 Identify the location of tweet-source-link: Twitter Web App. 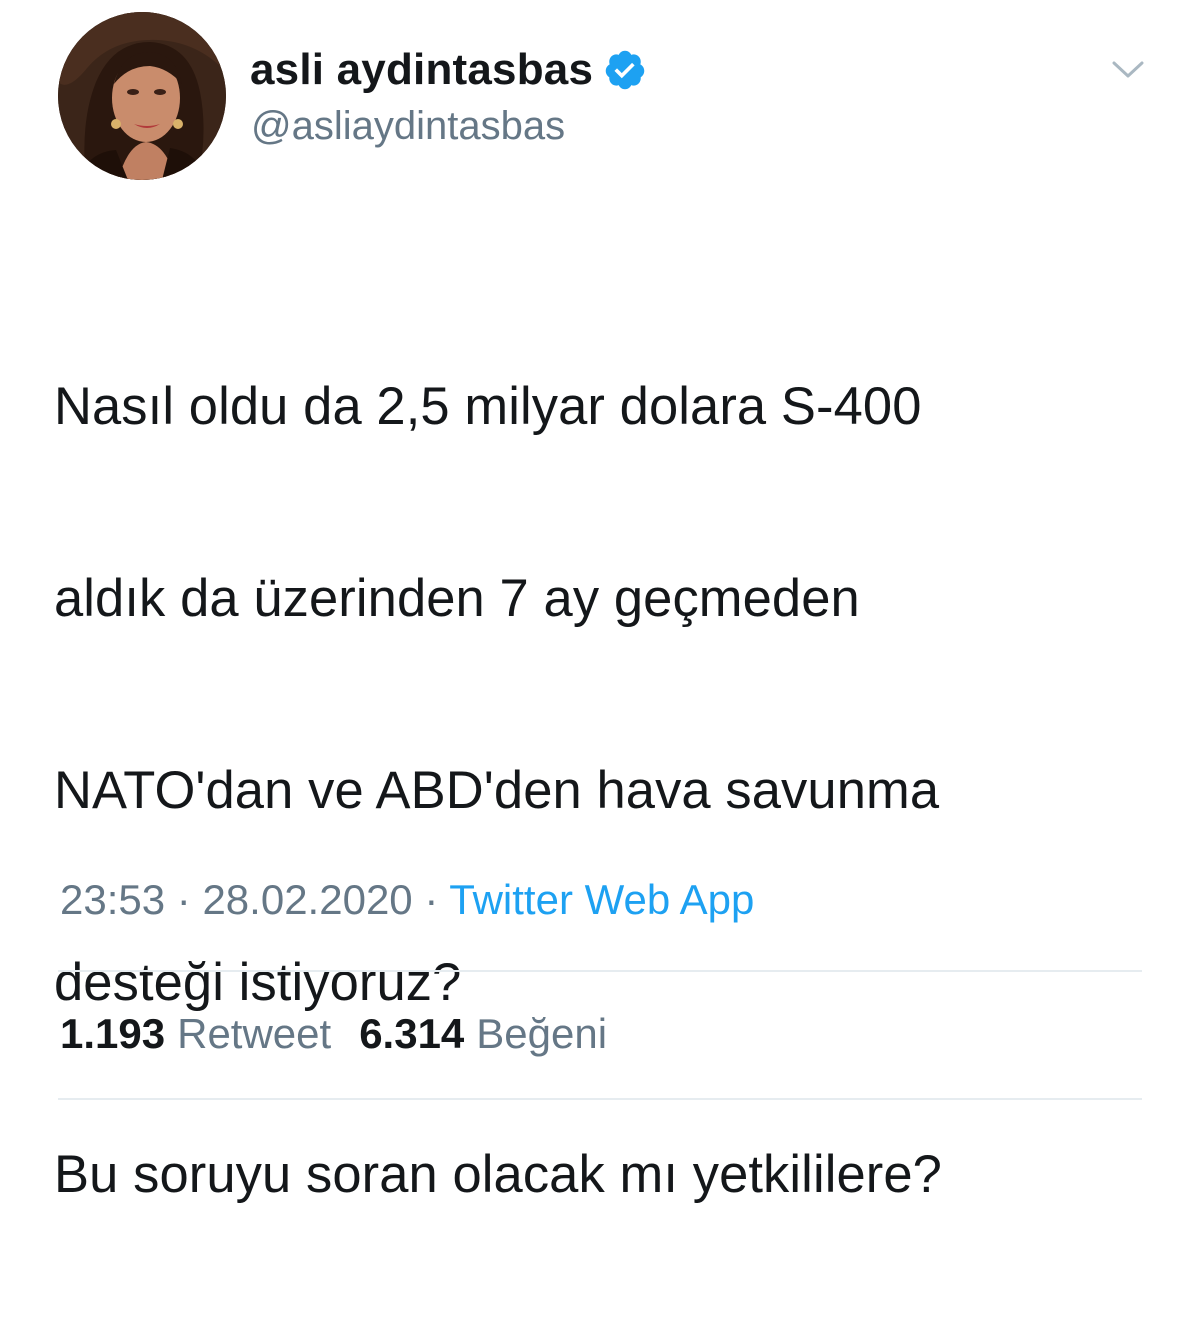
(601, 899).